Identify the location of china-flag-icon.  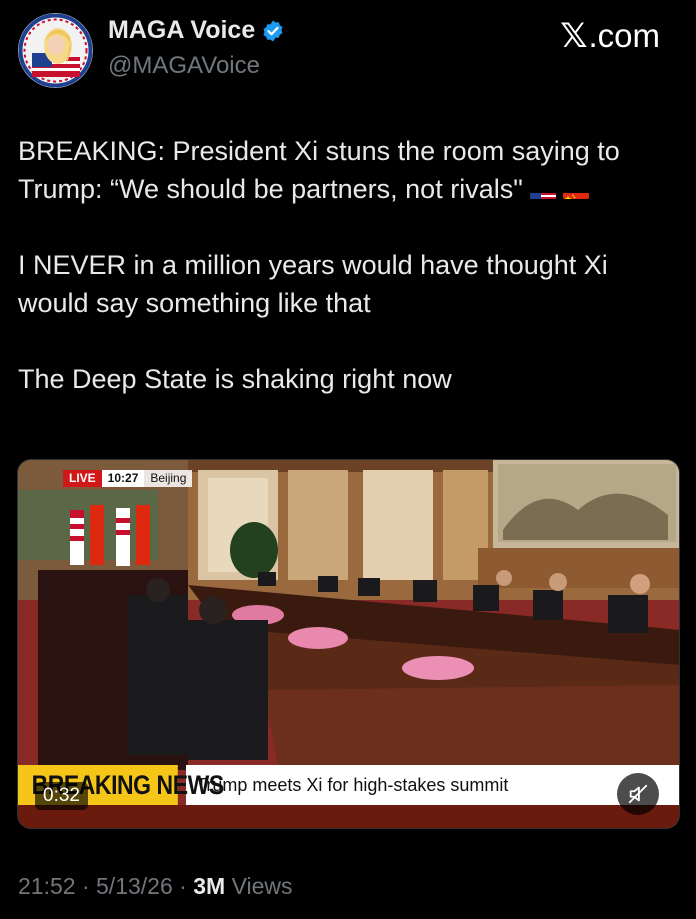
(575, 190).